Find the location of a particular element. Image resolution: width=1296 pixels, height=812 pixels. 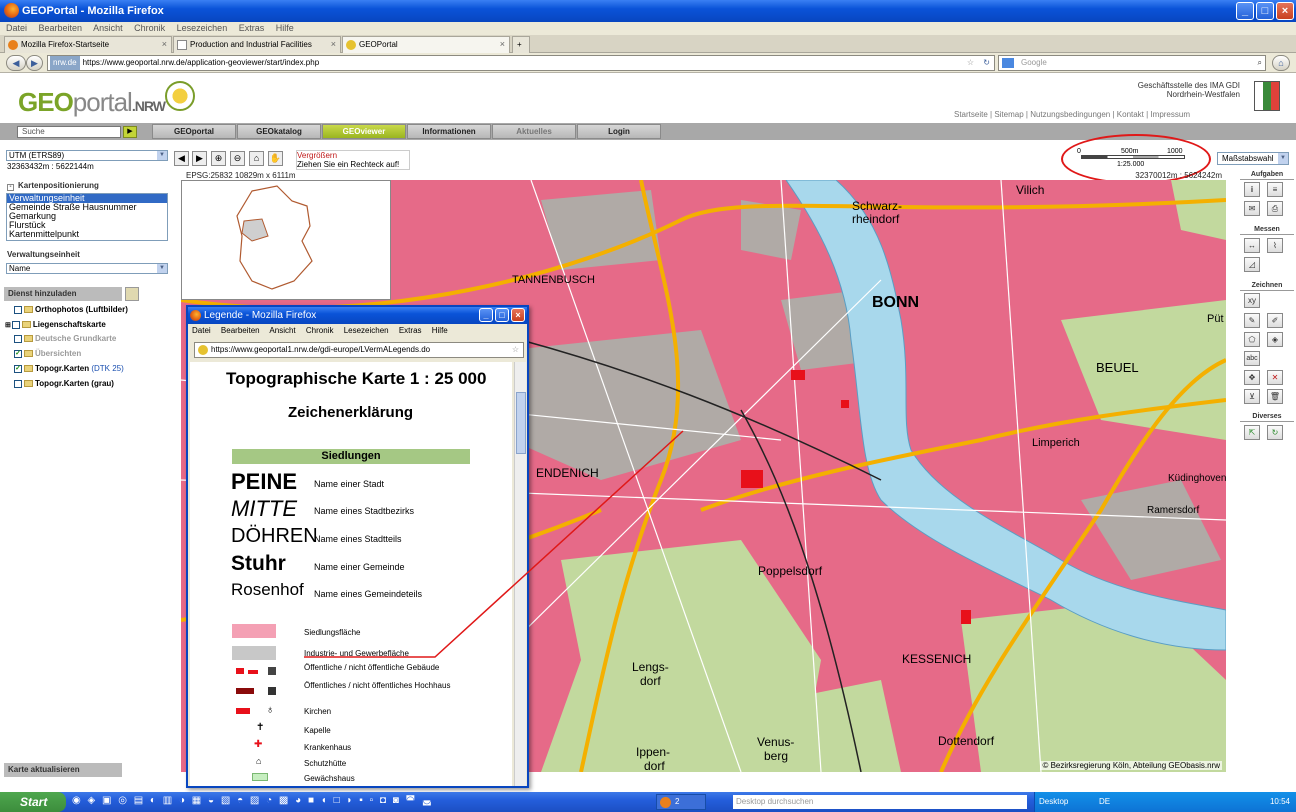

draw-coords-icon: xy is located at coordinates (1252, 300).